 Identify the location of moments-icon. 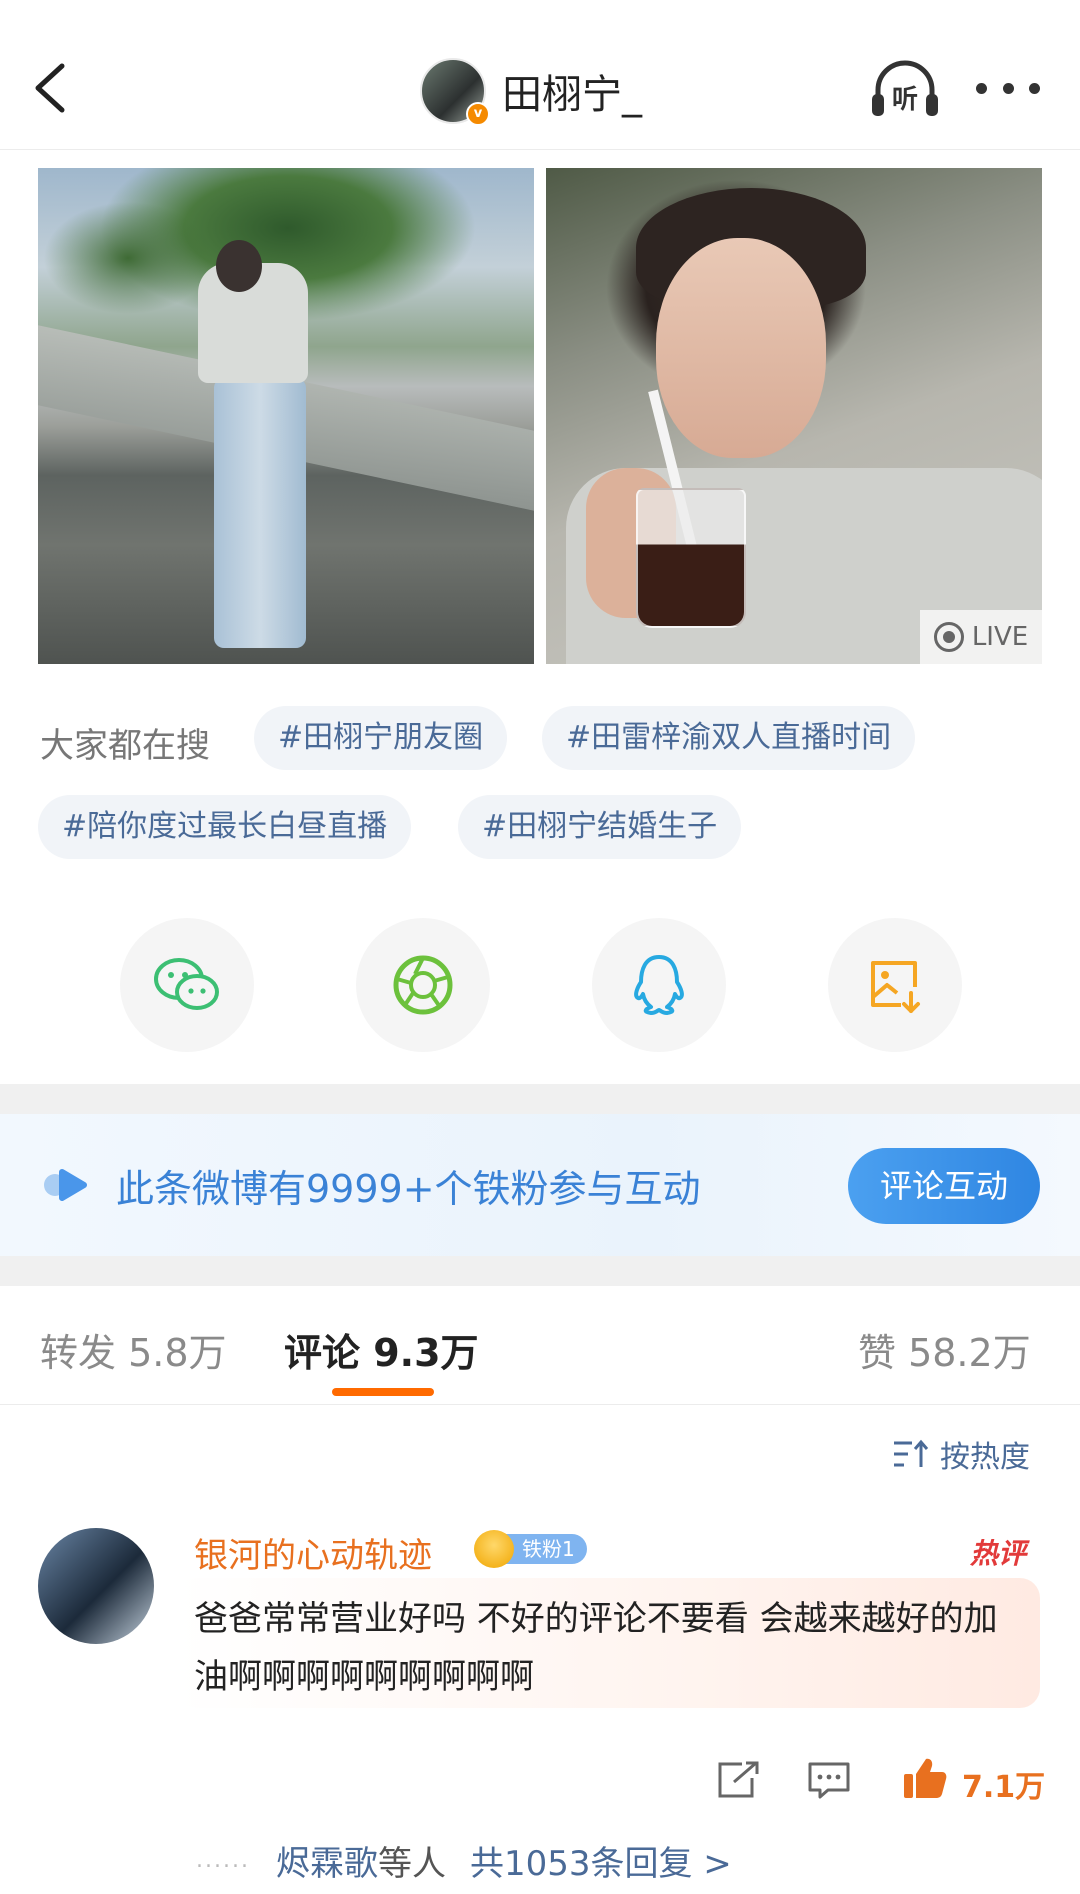
(423, 985).